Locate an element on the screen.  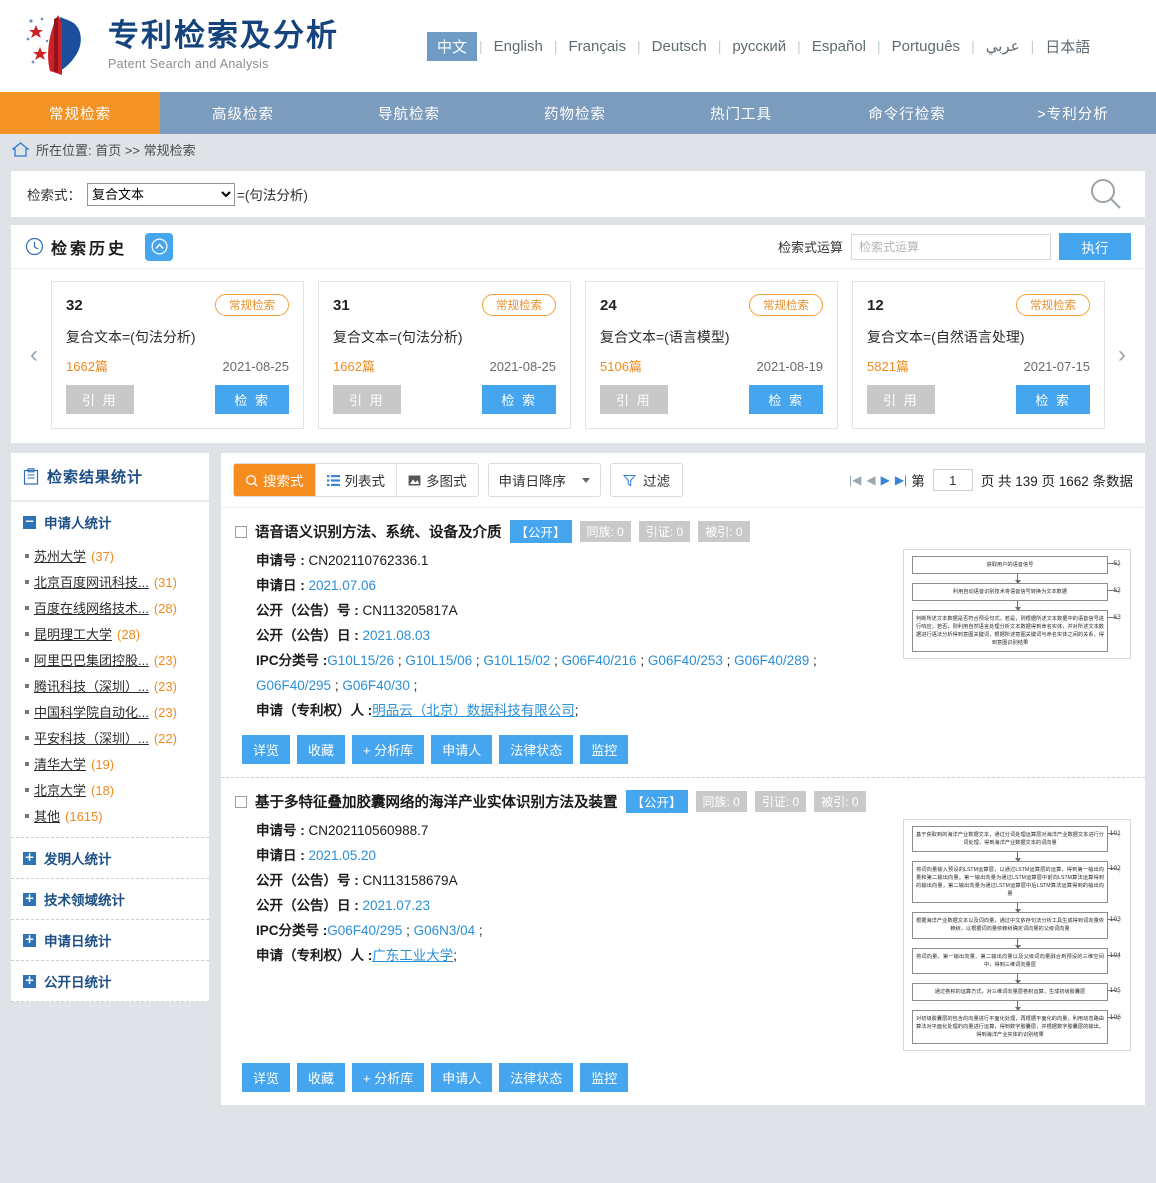
execute-button: 执行 is located at coordinates (1095, 246).